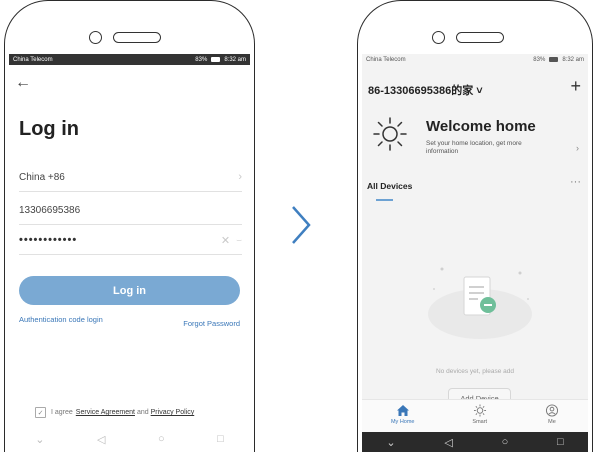  I want to click on empty-devices-illustration, so click(480, 303).